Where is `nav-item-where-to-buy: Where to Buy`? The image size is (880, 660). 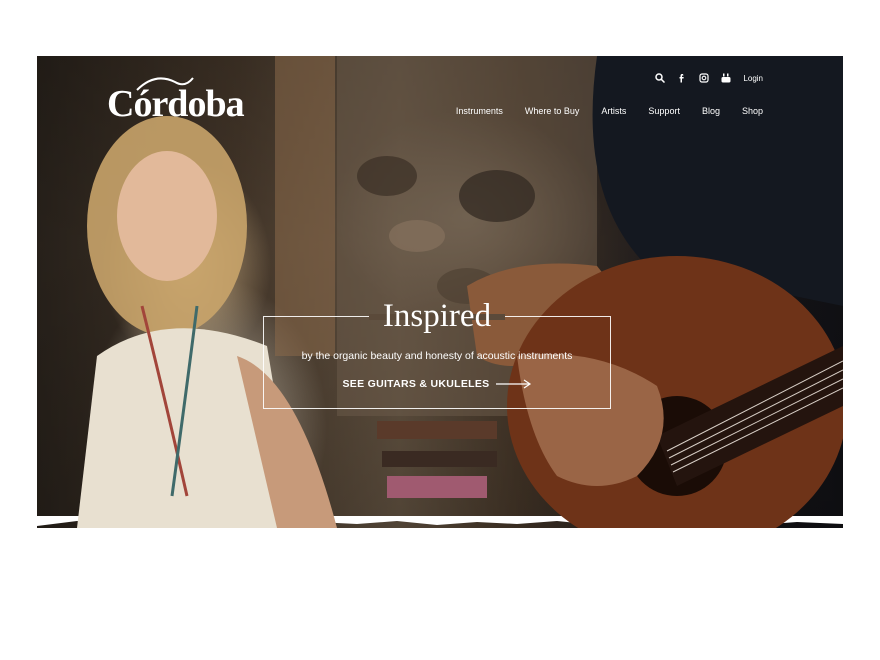
nav-item-where-to-buy: Where to Buy is located at coordinates (552, 111).